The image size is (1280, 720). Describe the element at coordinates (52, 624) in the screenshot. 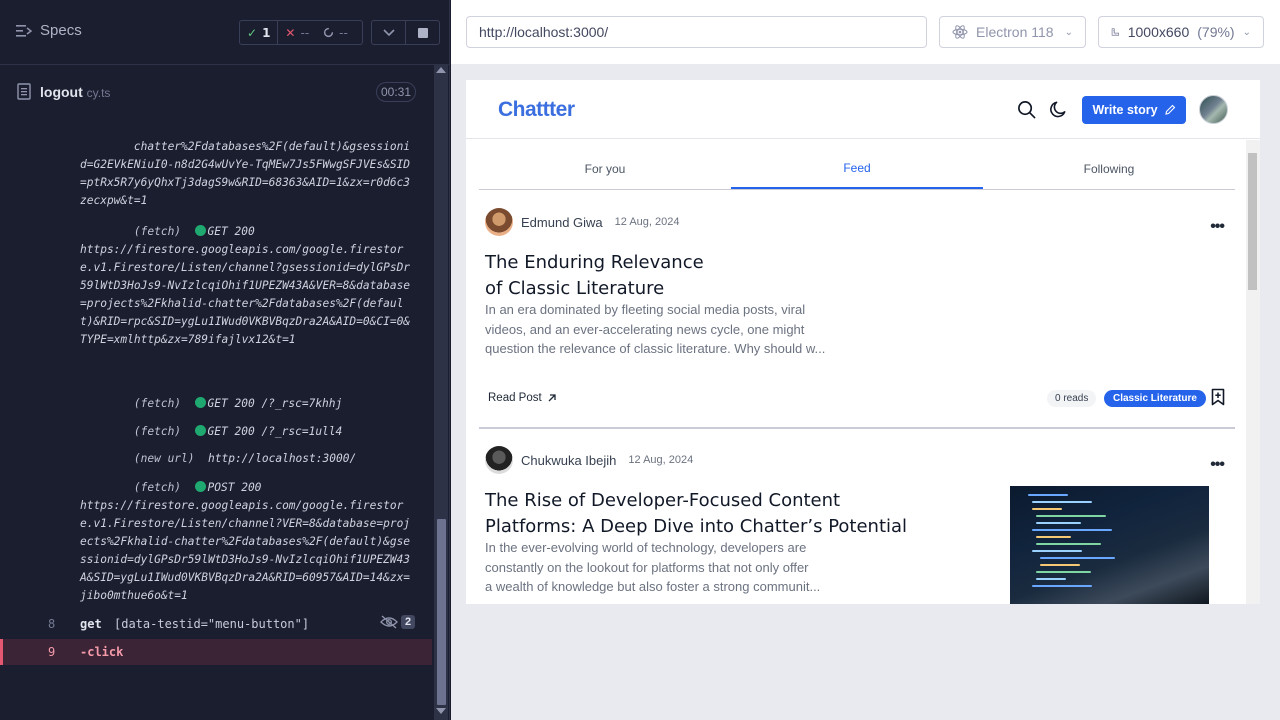

I see `command-number: 8` at that location.